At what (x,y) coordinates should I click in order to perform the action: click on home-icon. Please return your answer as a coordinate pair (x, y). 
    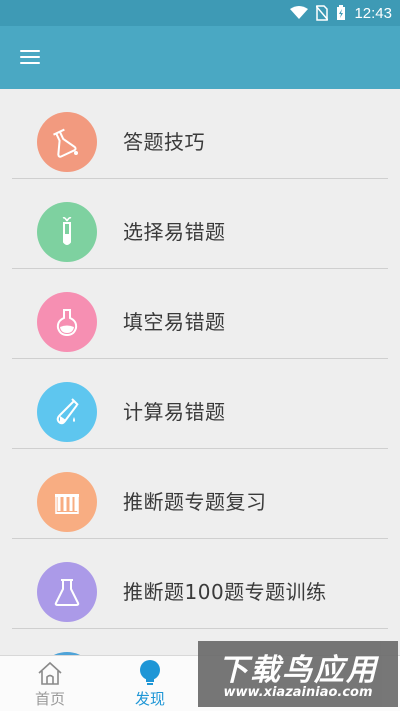
    Looking at the image, I should click on (50, 673).